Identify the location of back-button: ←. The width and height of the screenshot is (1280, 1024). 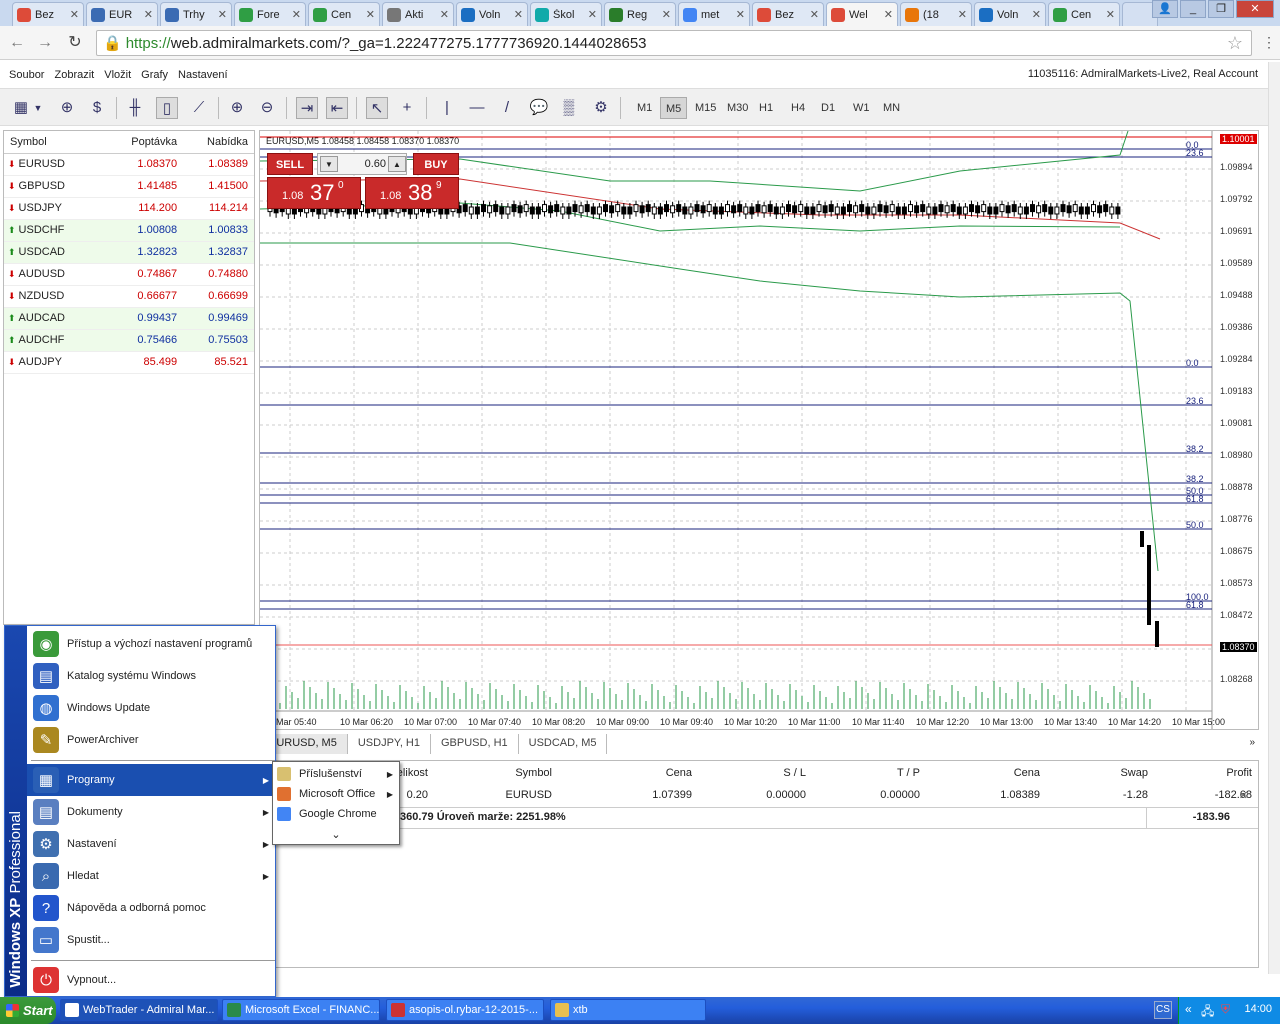
(17, 43).